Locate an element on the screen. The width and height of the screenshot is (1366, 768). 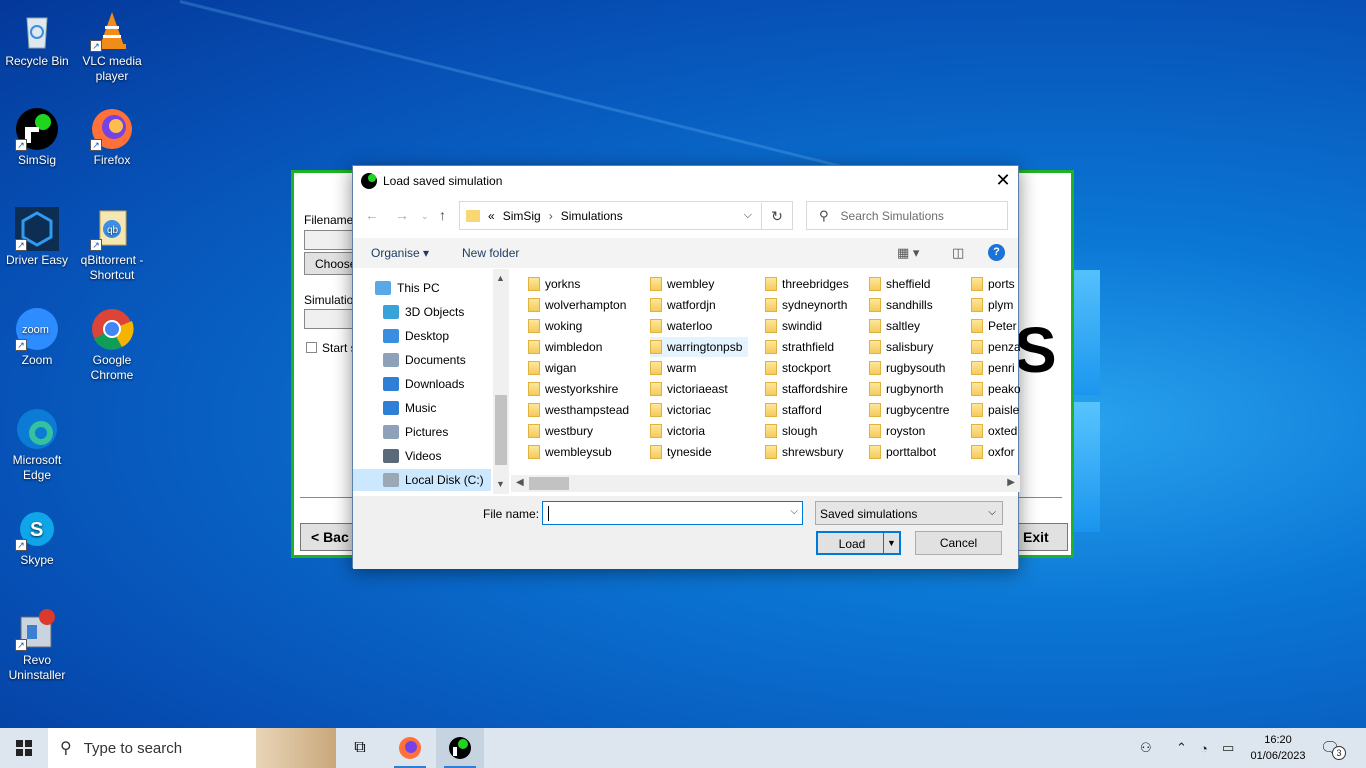
desktop-icon-driver-easy: ↗ Driver Easy is located at coordinates (37, 237).